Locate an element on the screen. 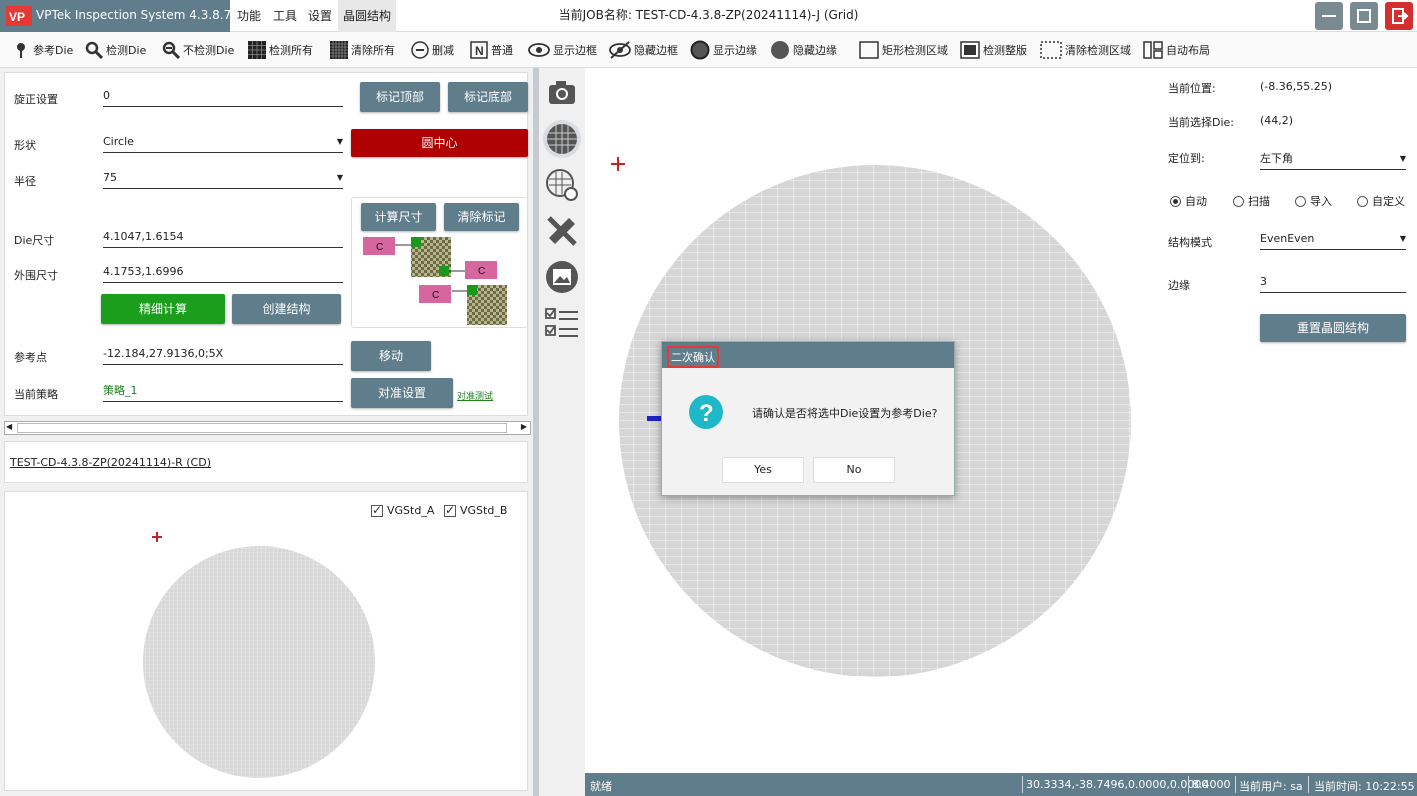  tool-rect-region: 矩形检测区域 is located at coordinates (903, 50).